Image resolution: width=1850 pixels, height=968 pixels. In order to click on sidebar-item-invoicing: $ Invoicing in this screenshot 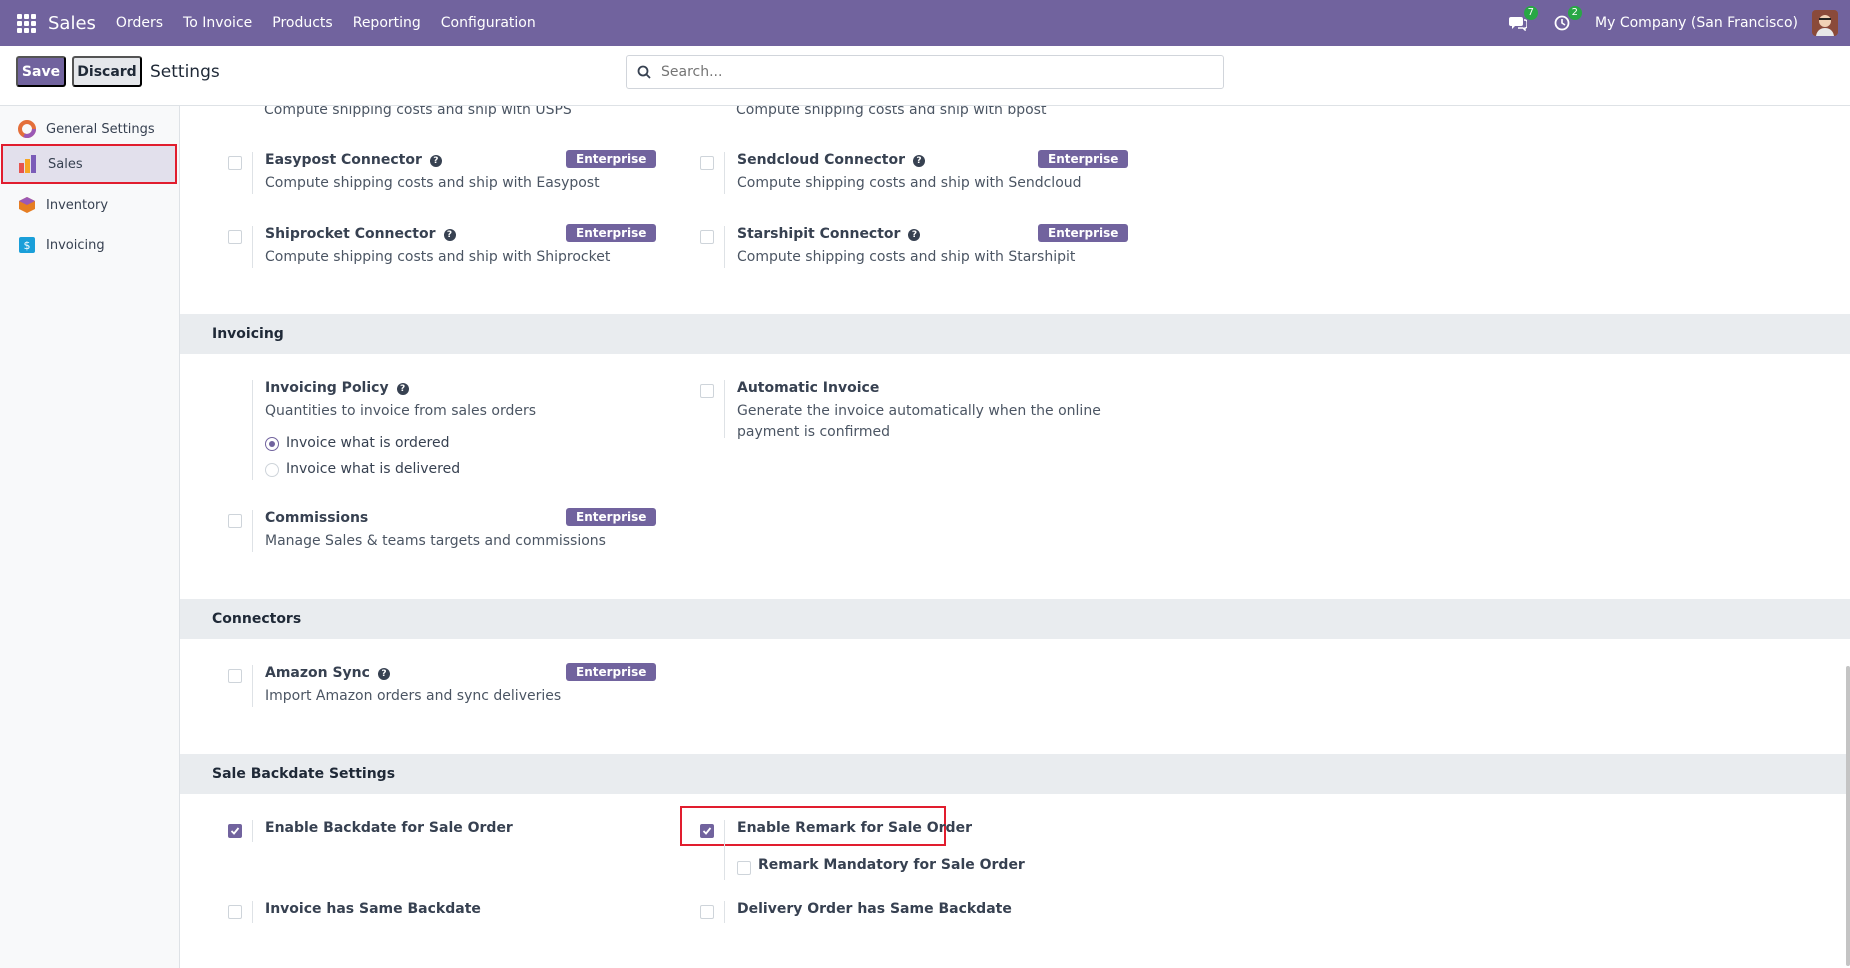, I will do `click(89, 245)`.